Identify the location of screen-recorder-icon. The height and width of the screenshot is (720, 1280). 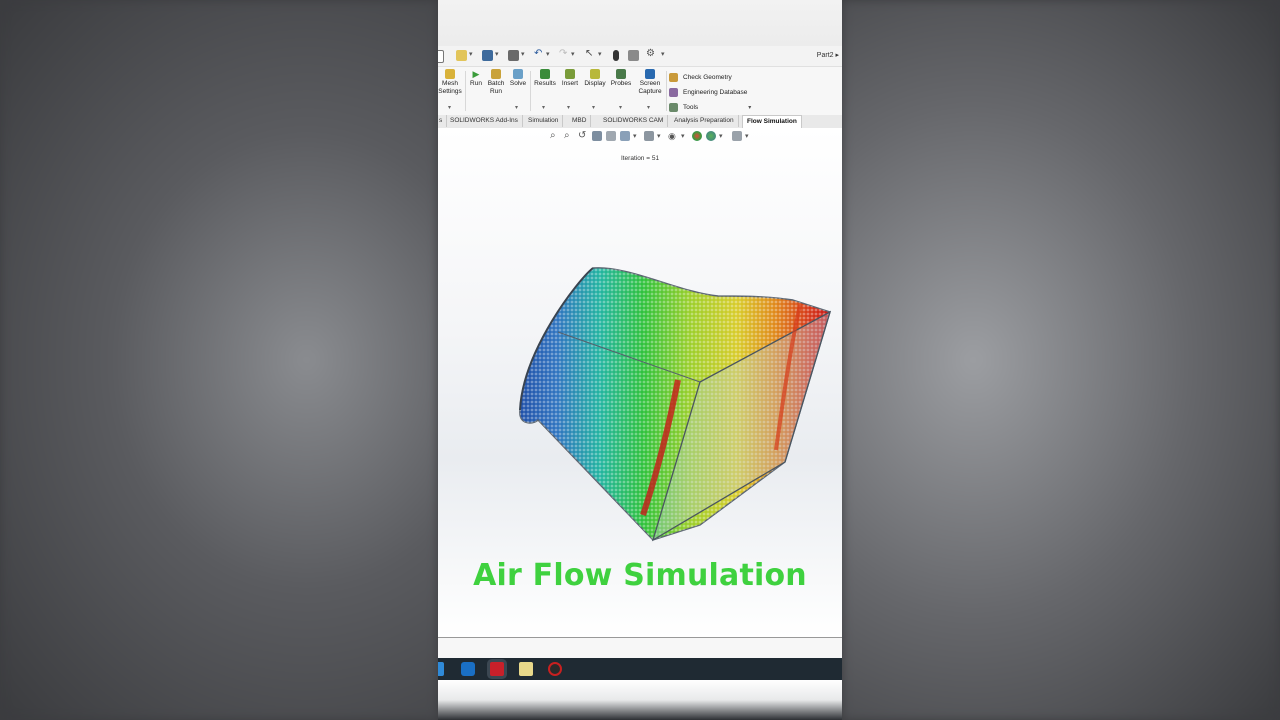
(555, 669).